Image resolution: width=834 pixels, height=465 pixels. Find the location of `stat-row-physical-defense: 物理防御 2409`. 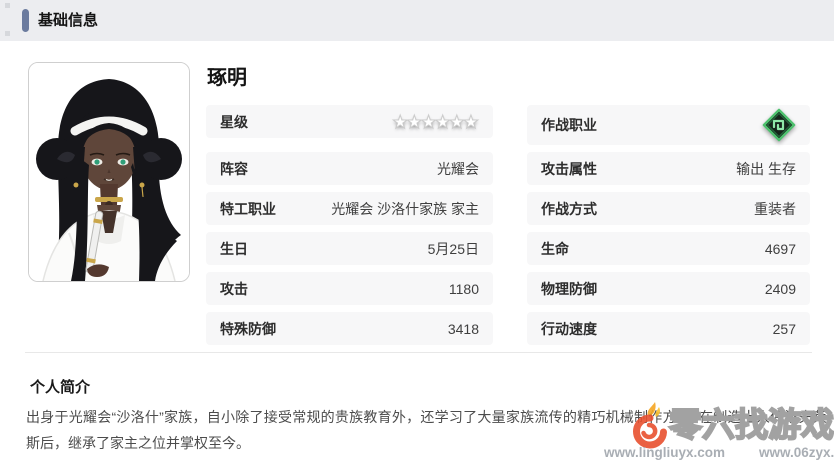

stat-row-physical-defense: 物理防御 2409 is located at coordinates (668, 288).